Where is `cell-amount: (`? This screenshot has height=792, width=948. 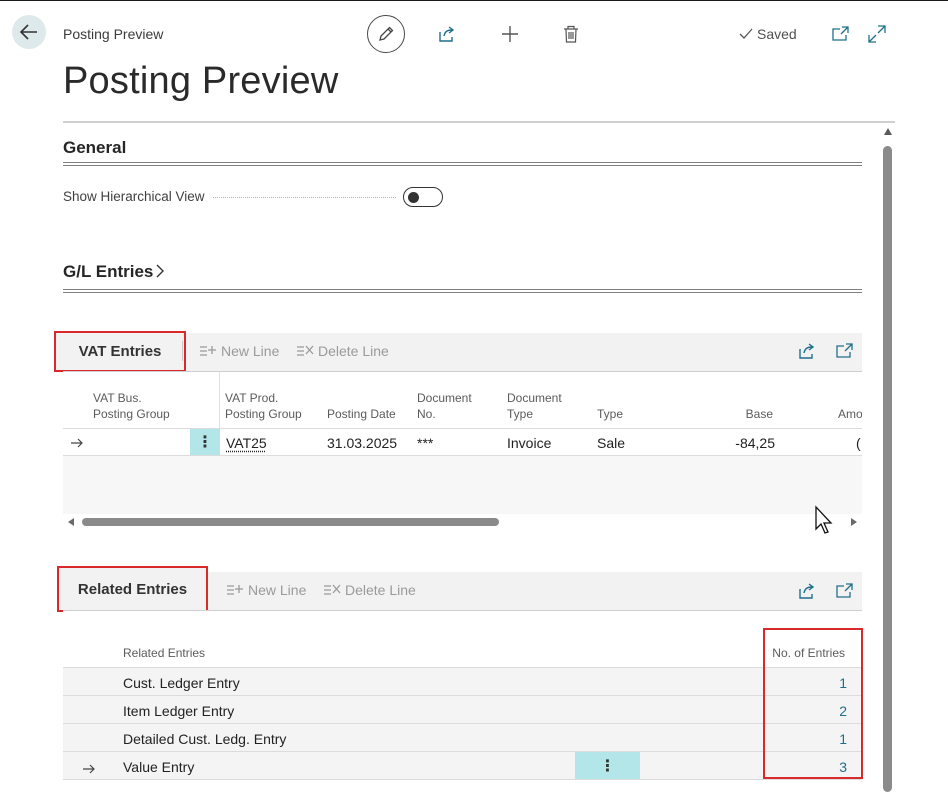
cell-amount: ( is located at coordinates (858, 443).